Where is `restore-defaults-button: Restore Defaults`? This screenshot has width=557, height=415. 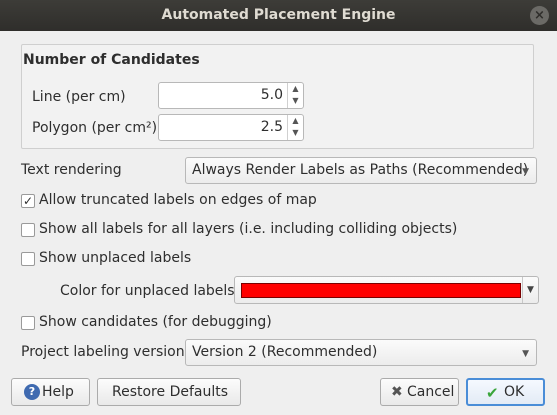 restore-defaults-button: Restore Defaults is located at coordinates (169, 392).